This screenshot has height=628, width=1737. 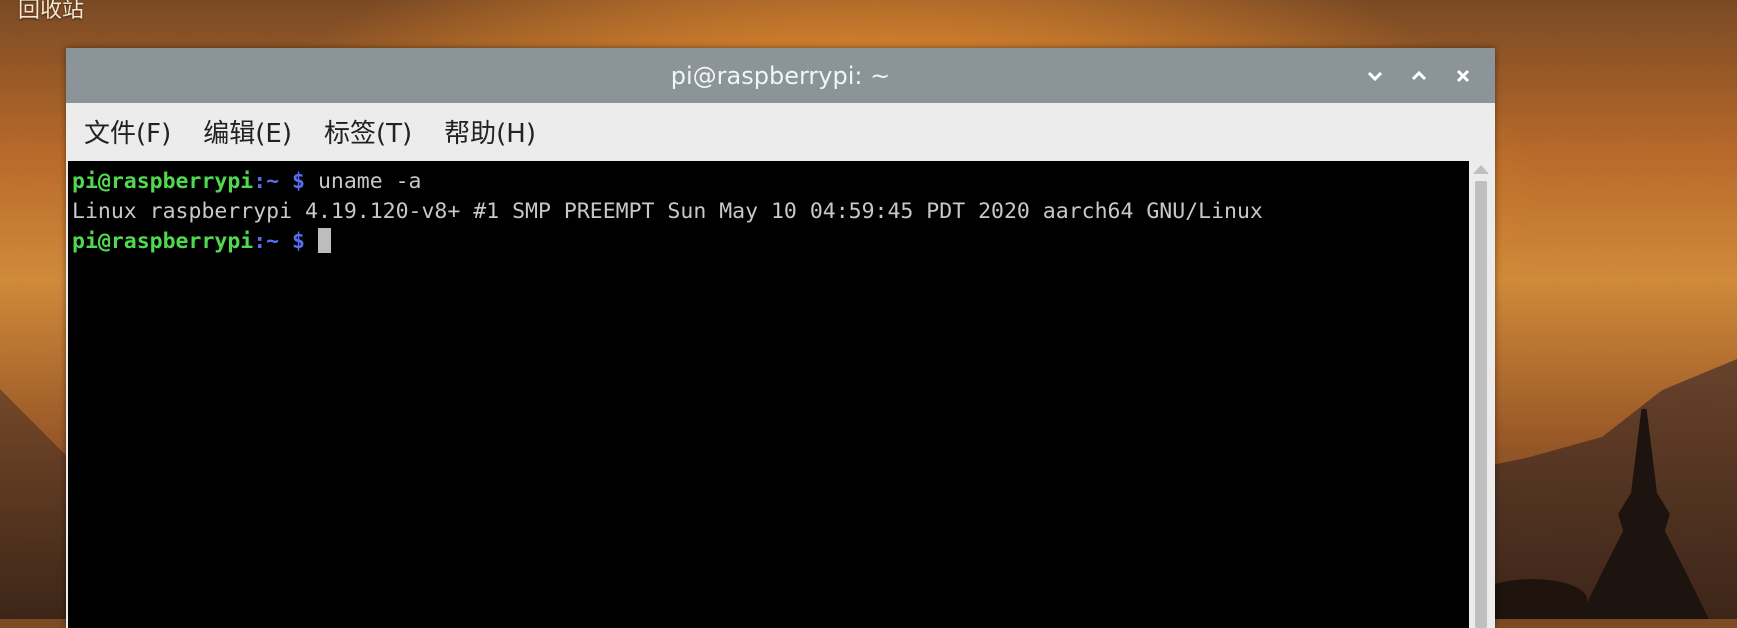 What do you see at coordinates (51, 12) in the screenshot?
I see `desktop-trash-label: 回收站` at bounding box center [51, 12].